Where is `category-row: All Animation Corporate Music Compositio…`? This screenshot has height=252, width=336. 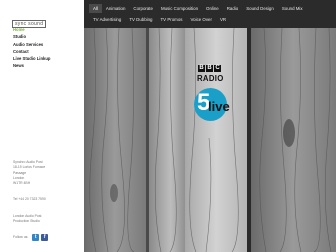 category-row: All Animation Corporate Music Compositio… is located at coordinates (212, 8).